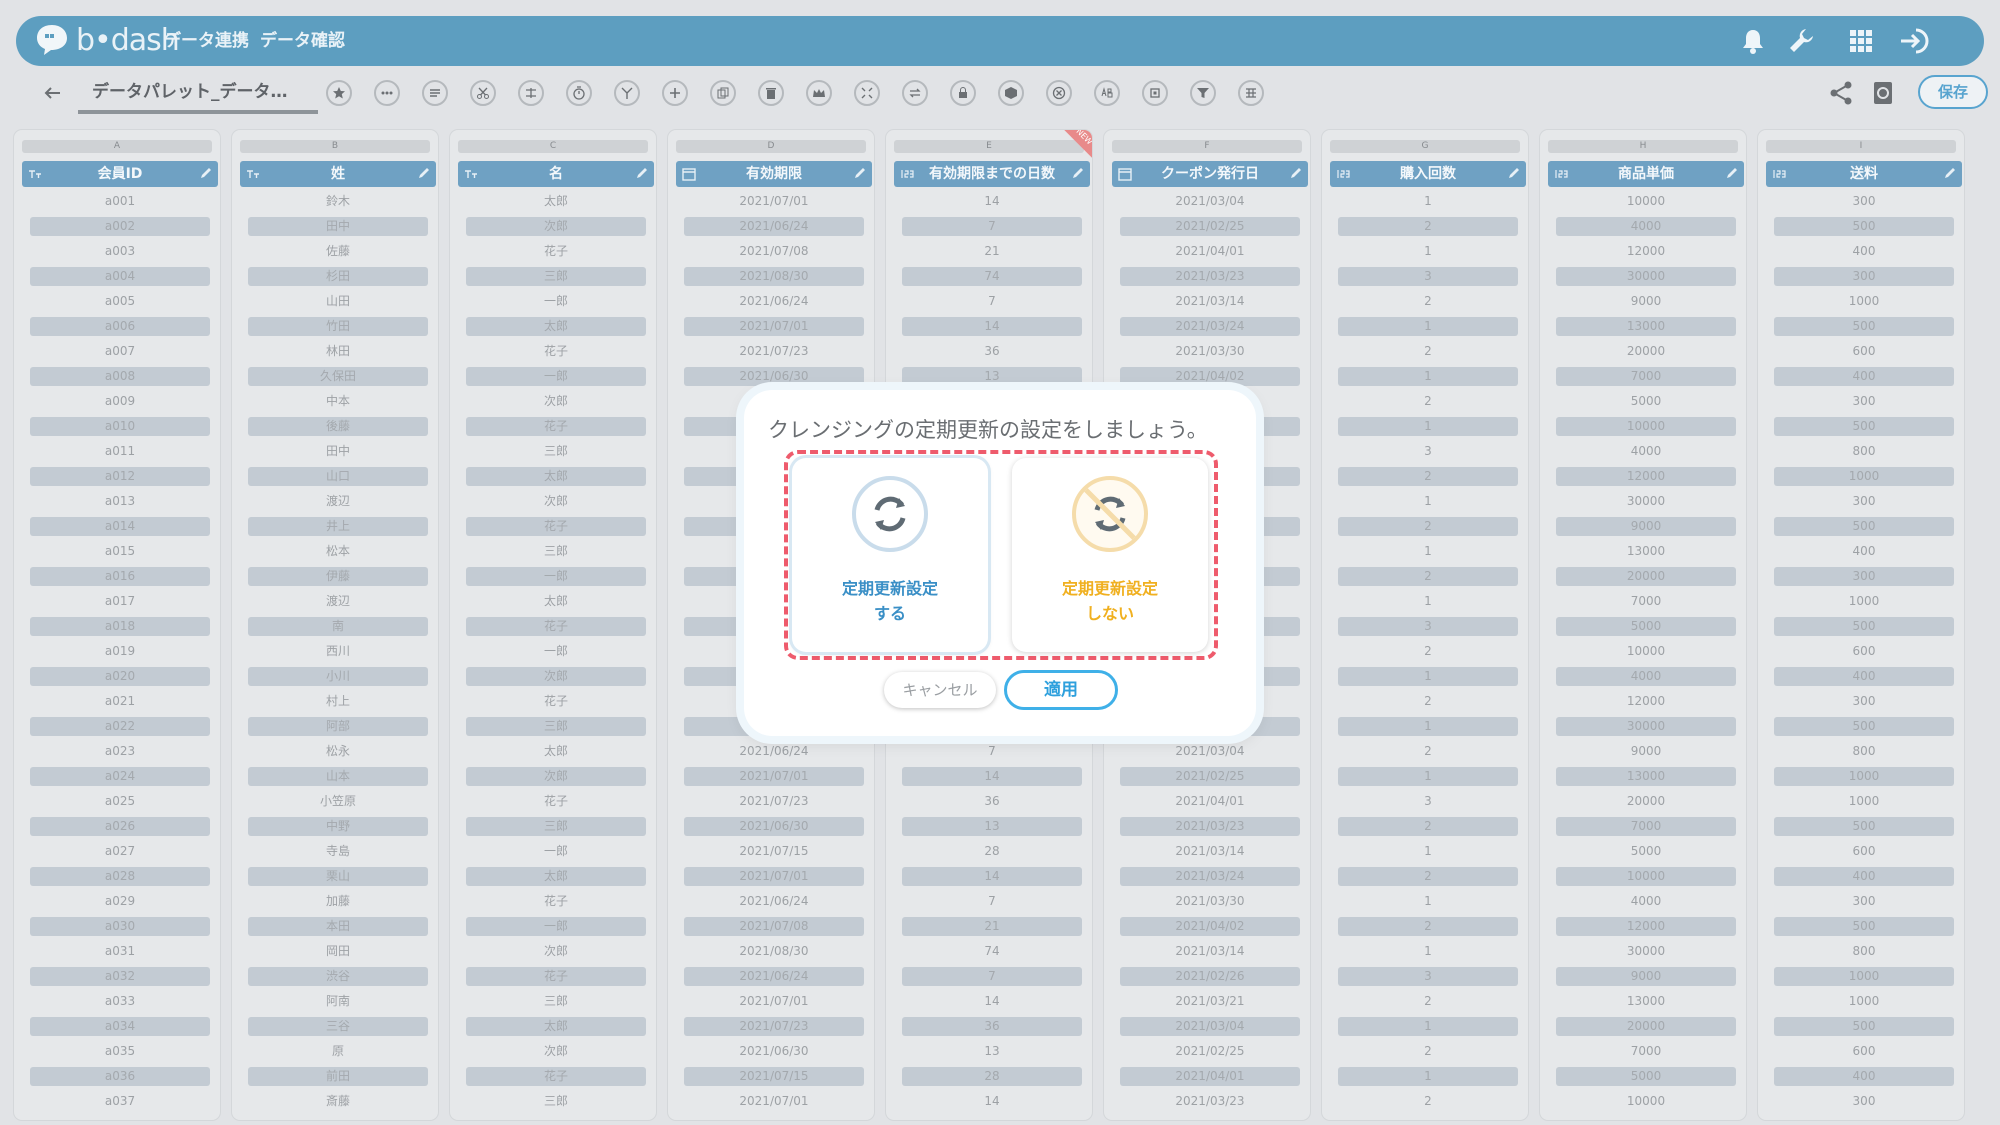 The image size is (2000, 1125). Describe the element at coordinates (120, 251) in the screenshot. I see `table-cell: a003` at that location.